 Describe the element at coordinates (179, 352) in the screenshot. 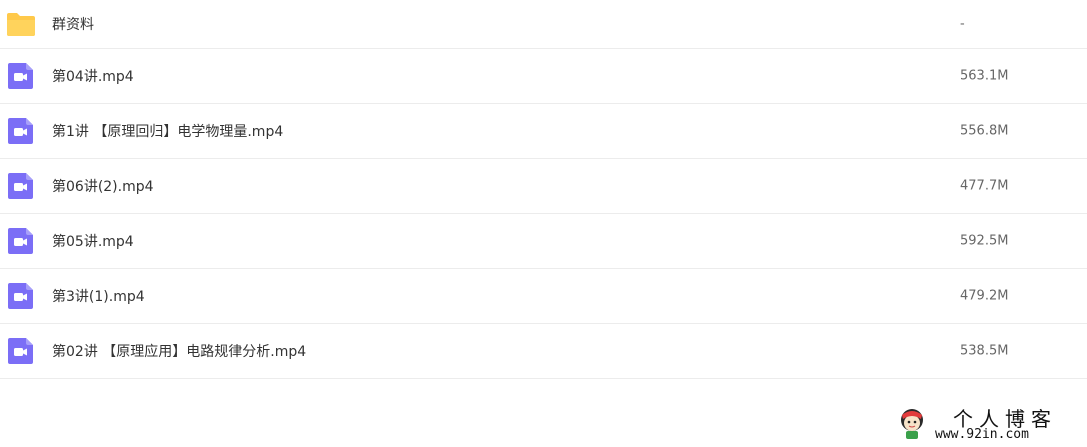

I see `file-name: 第02讲 【原理应用】电路规律分析.mp4` at that location.